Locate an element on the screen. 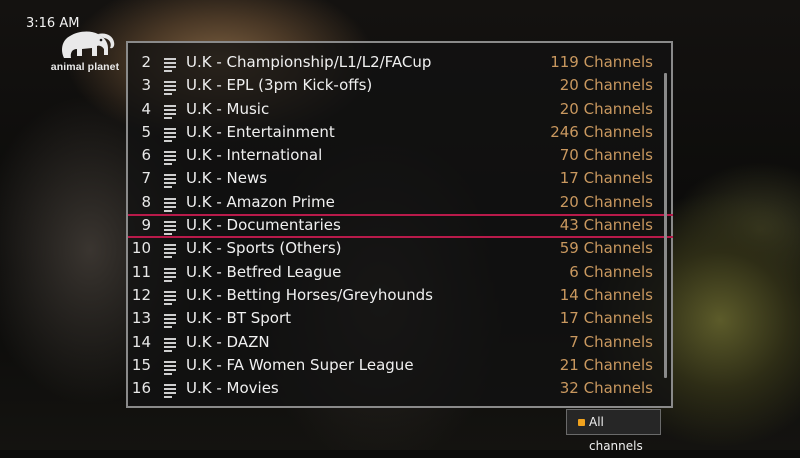  all-channels-filter-button: All channels is located at coordinates (613, 431).